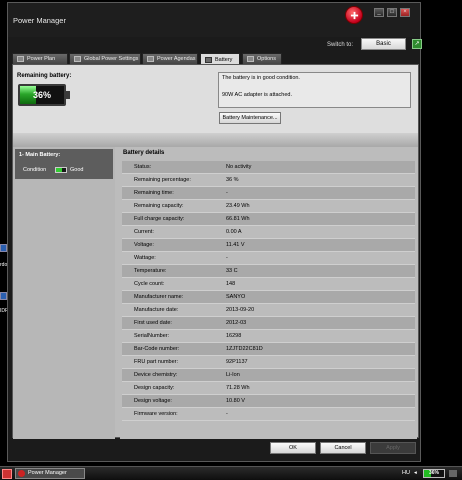 This screenshot has height=480, width=462. What do you see at coordinates (237, 362) in the screenshot?
I see `detail-value: 92P1137` at bounding box center [237, 362].